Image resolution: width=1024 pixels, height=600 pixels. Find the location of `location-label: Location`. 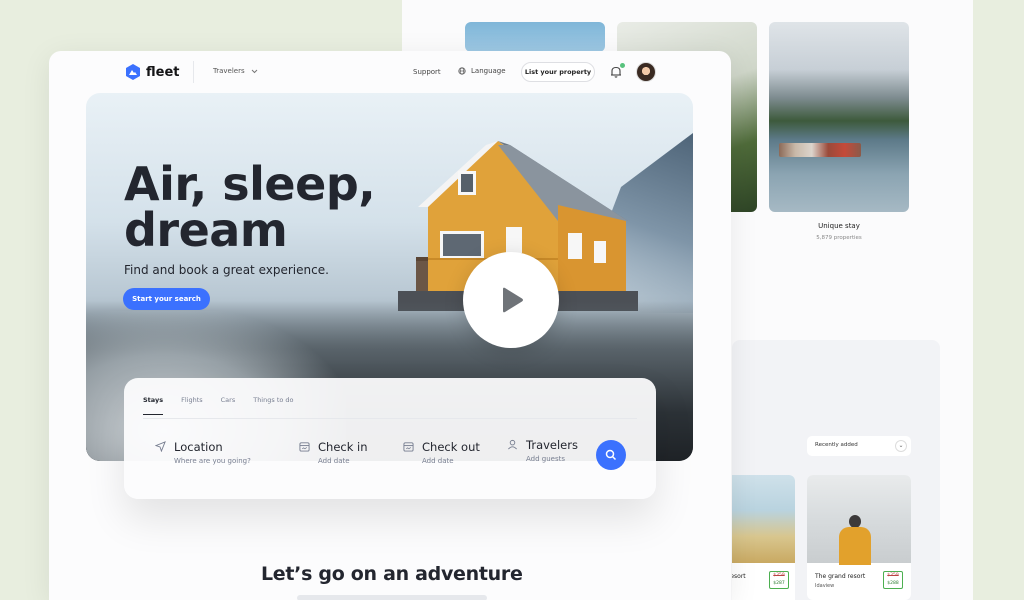

location-label: Location is located at coordinates (198, 447).